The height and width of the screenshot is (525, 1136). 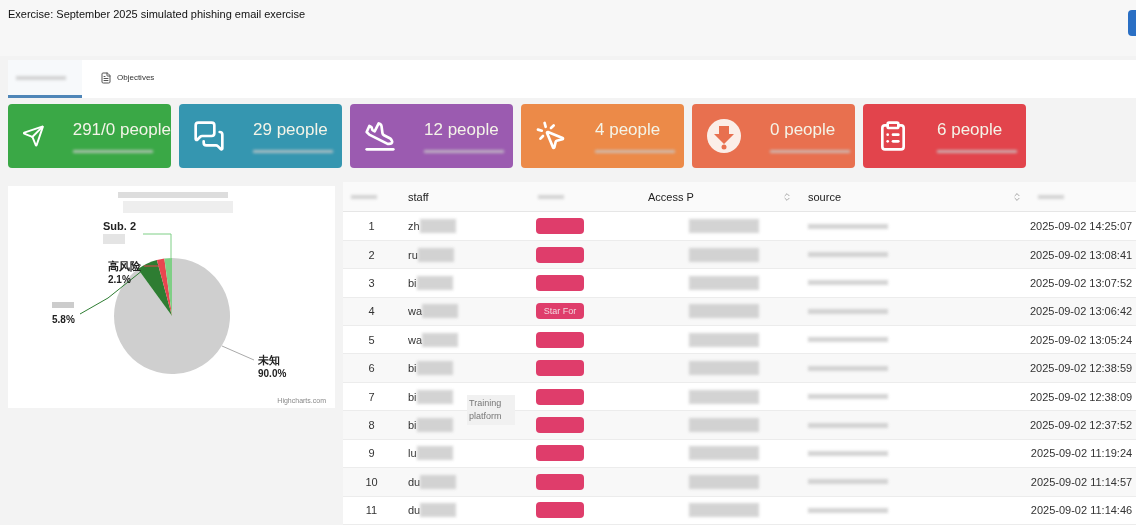 I want to click on row-number: 5, so click(x=371, y=339).